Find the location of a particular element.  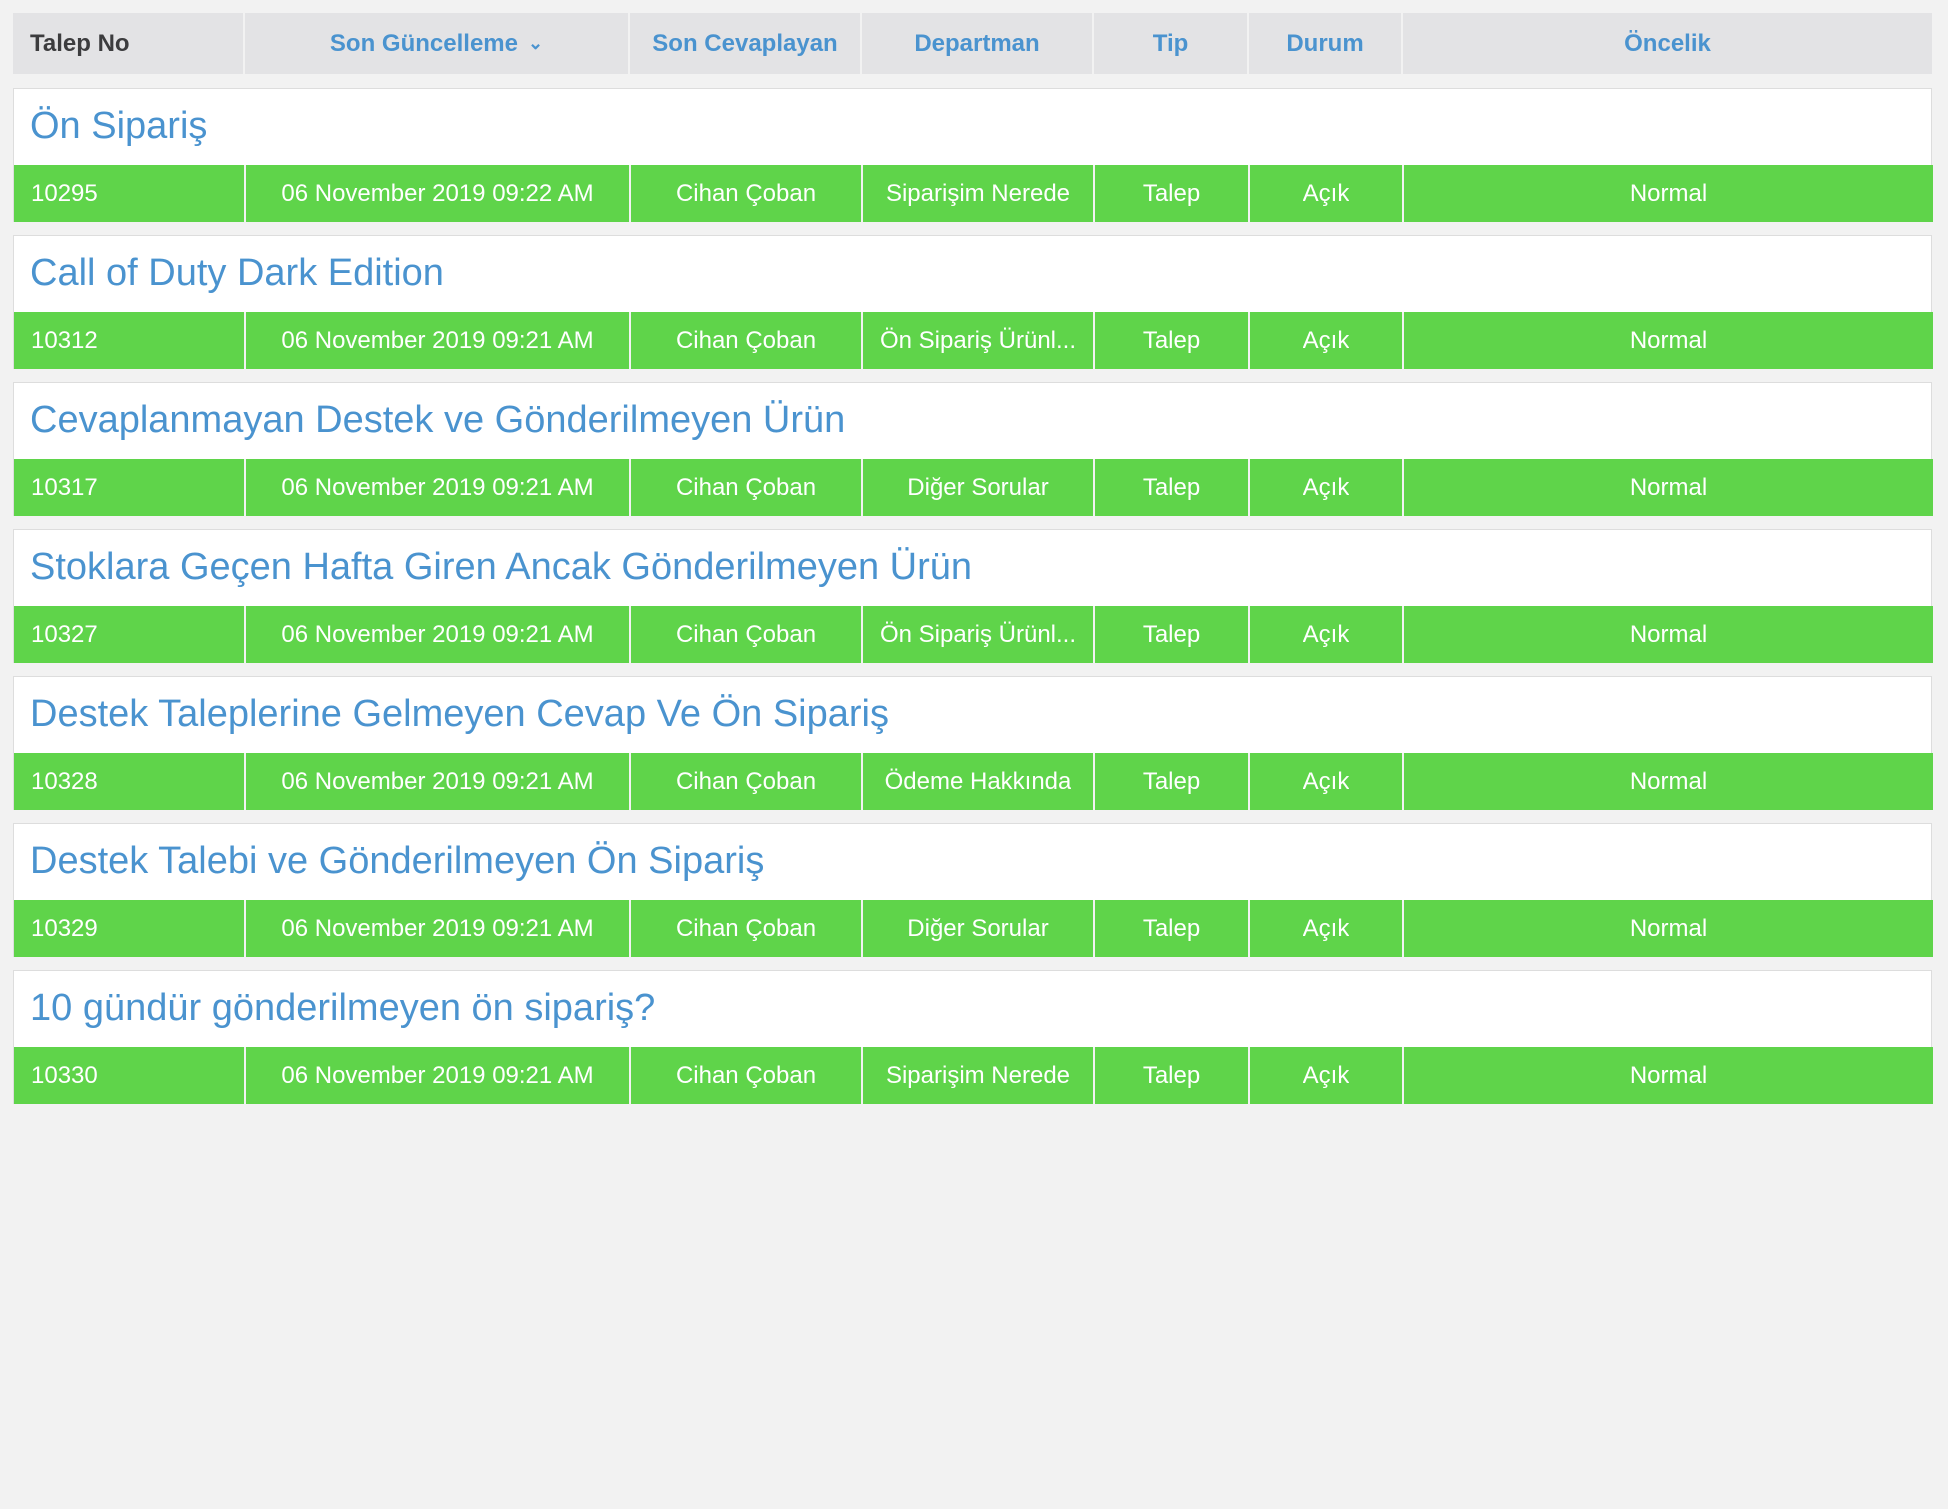

chevron-down-icon: ⌄ is located at coordinates (535, 43).